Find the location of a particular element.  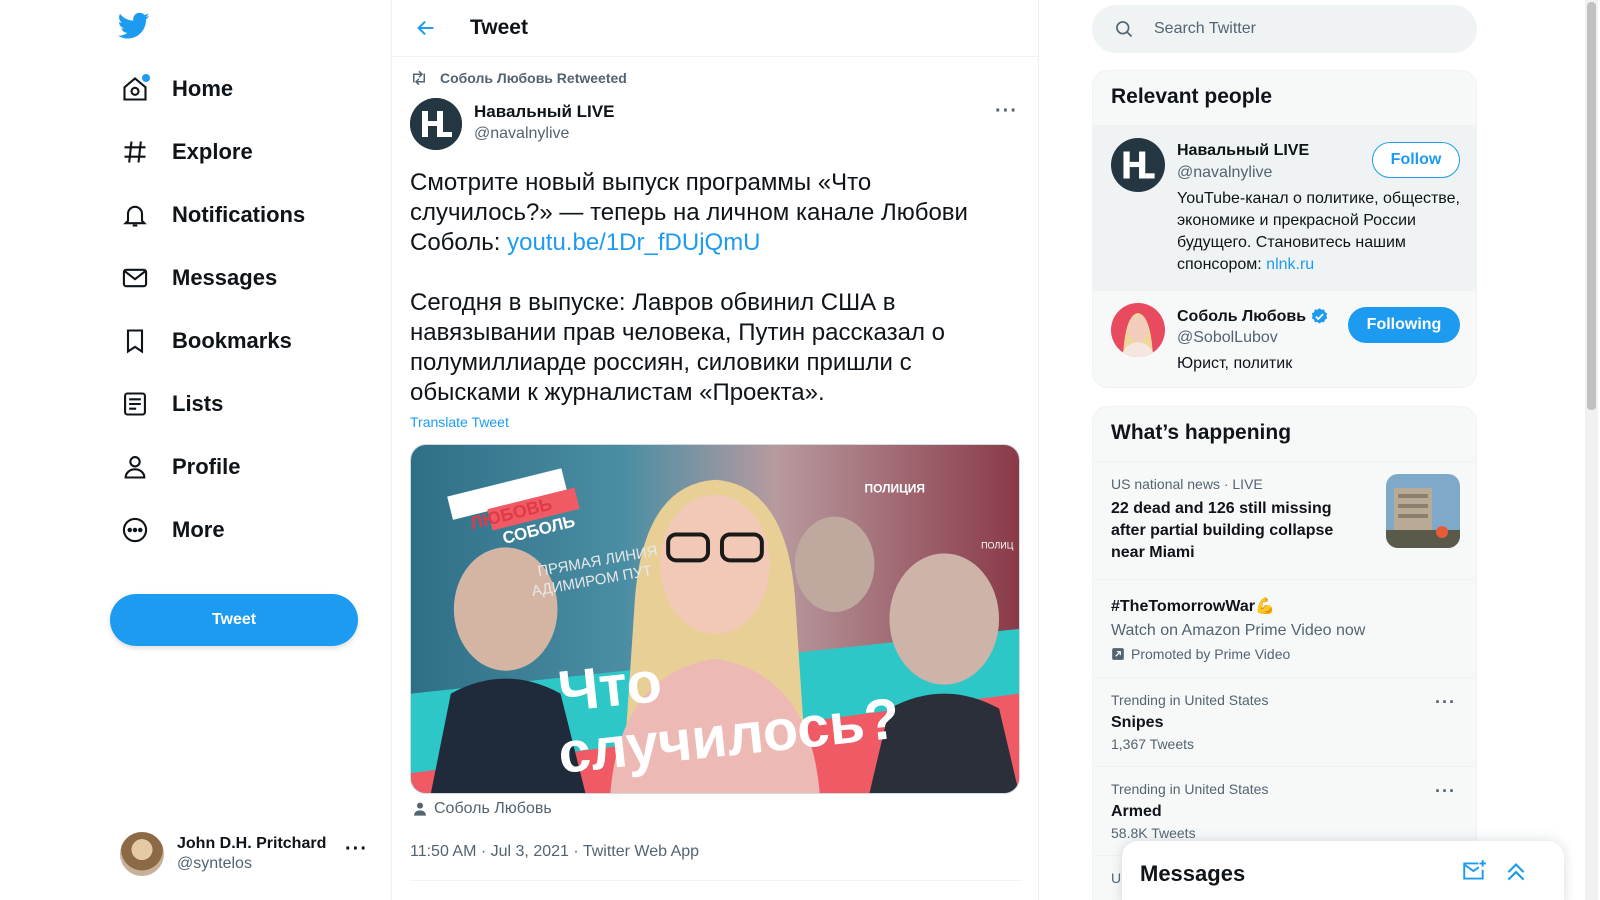

retweet-context: Соболь Любовь Retweeted is located at coordinates (518, 78).